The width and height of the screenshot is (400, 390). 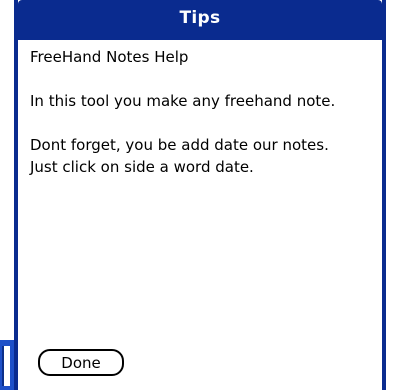 What do you see at coordinates (183, 101) in the screenshot?
I see `help-paragraph-1: In this tool you make any freehand note.` at bounding box center [183, 101].